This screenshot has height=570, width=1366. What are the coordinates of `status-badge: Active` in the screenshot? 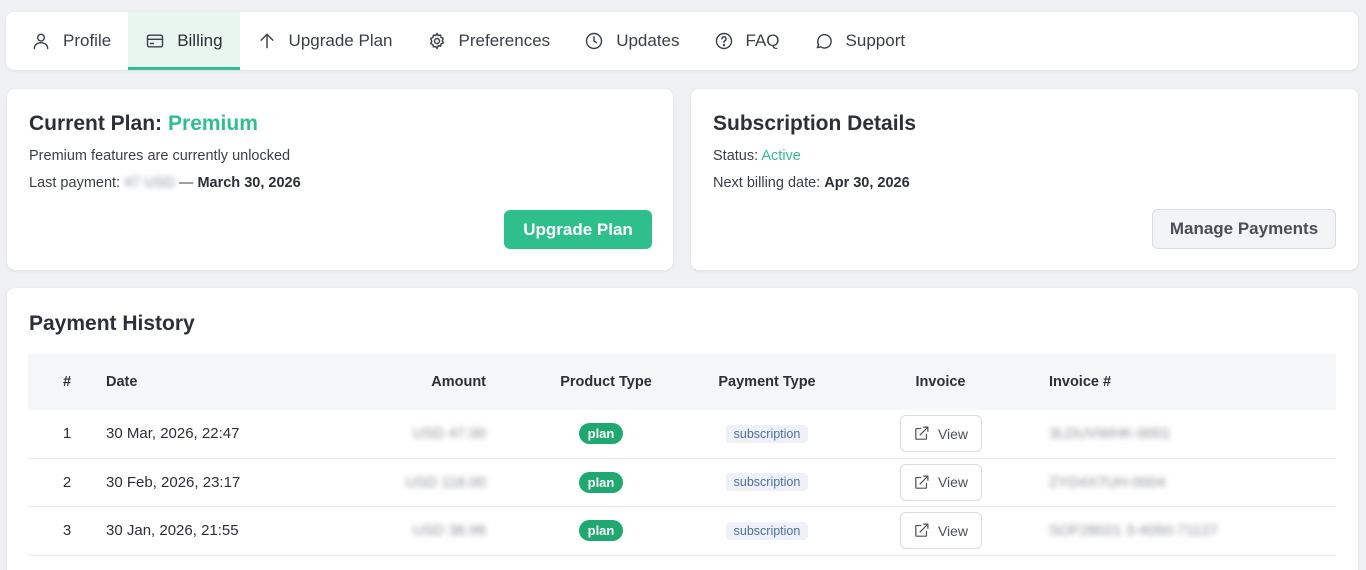 It's located at (781, 156).